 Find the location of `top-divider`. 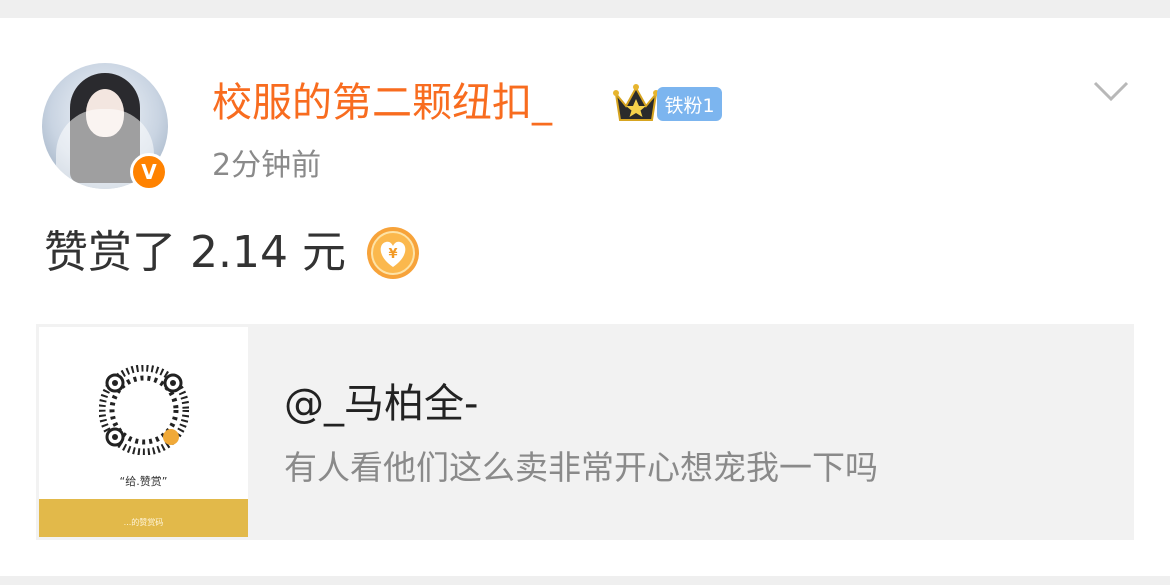

top-divider is located at coordinates (585, 9).